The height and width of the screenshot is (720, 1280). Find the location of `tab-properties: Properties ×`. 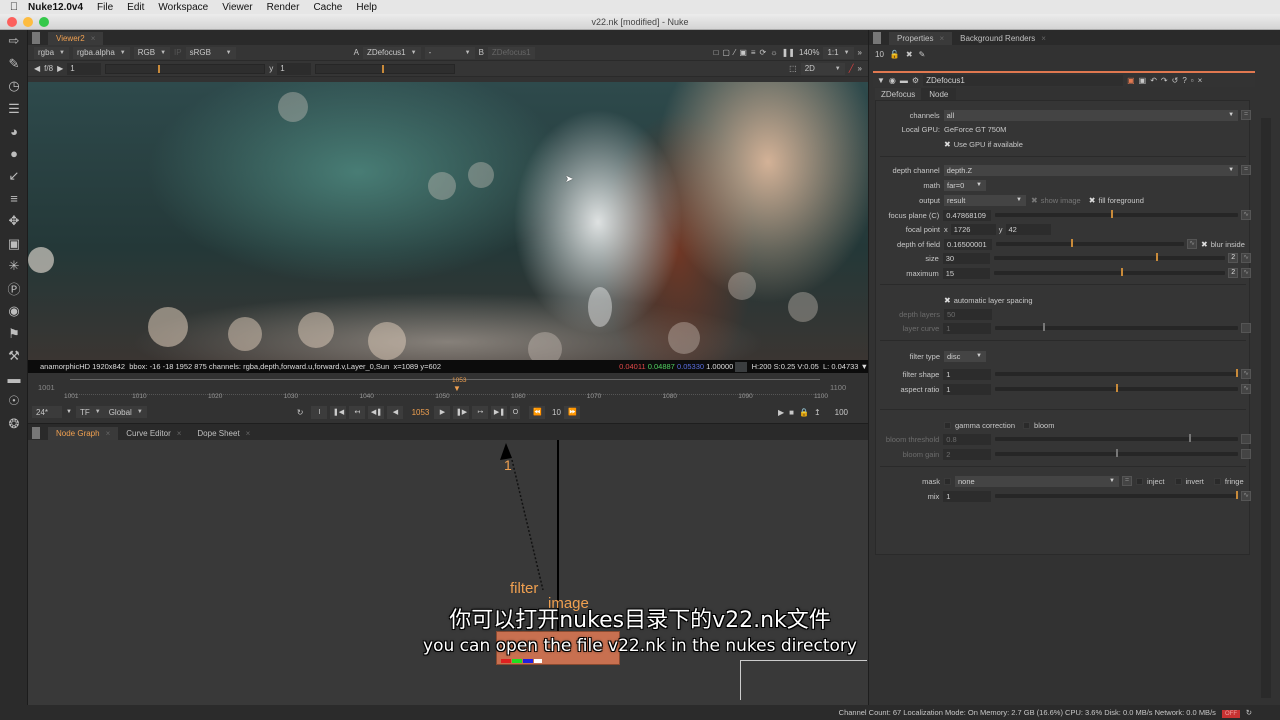

tab-properties: Properties × is located at coordinates (921, 38).